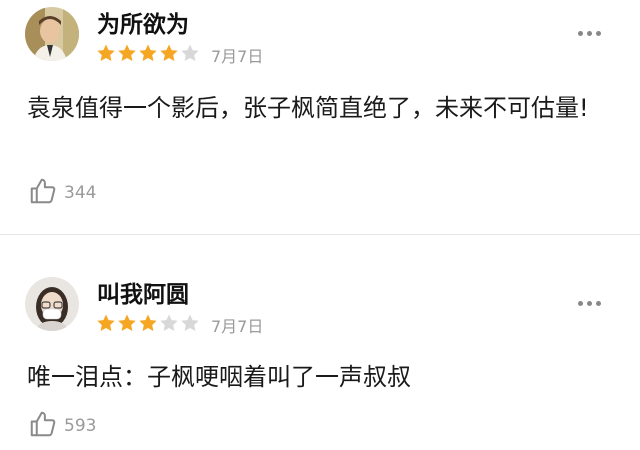 The image size is (640, 450). I want to click on username: 为所欲为, so click(143, 22).